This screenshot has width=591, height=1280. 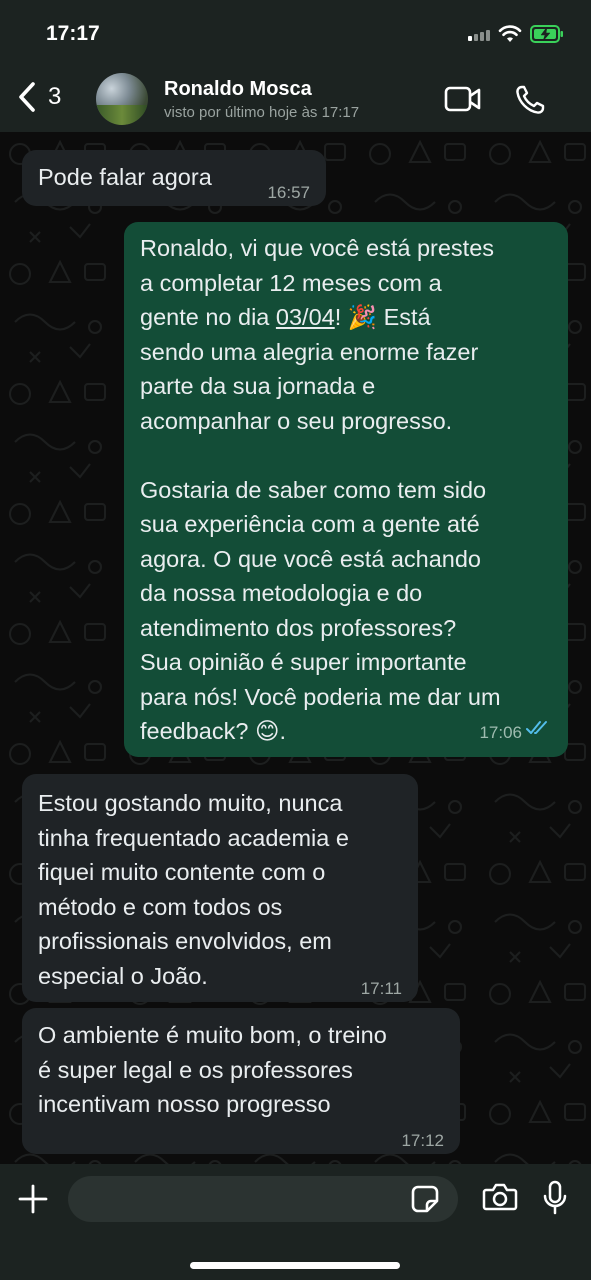 I want to click on contact-name: Ronaldo Mosca, so click(x=238, y=89).